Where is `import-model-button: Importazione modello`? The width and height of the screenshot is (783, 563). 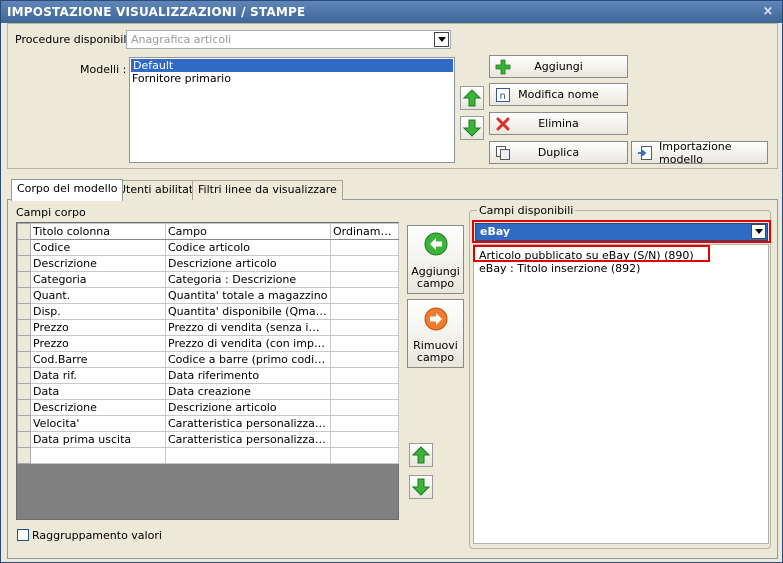
import-model-button: Importazione modello is located at coordinates (699, 153).